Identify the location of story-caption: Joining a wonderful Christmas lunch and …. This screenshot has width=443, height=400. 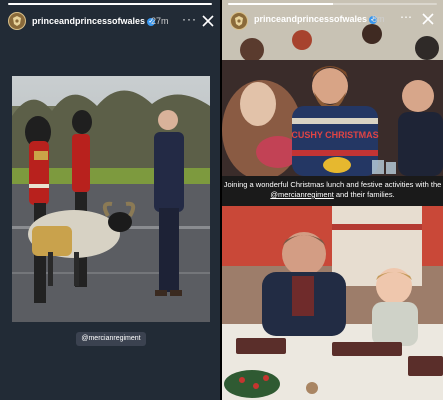
(332, 190).